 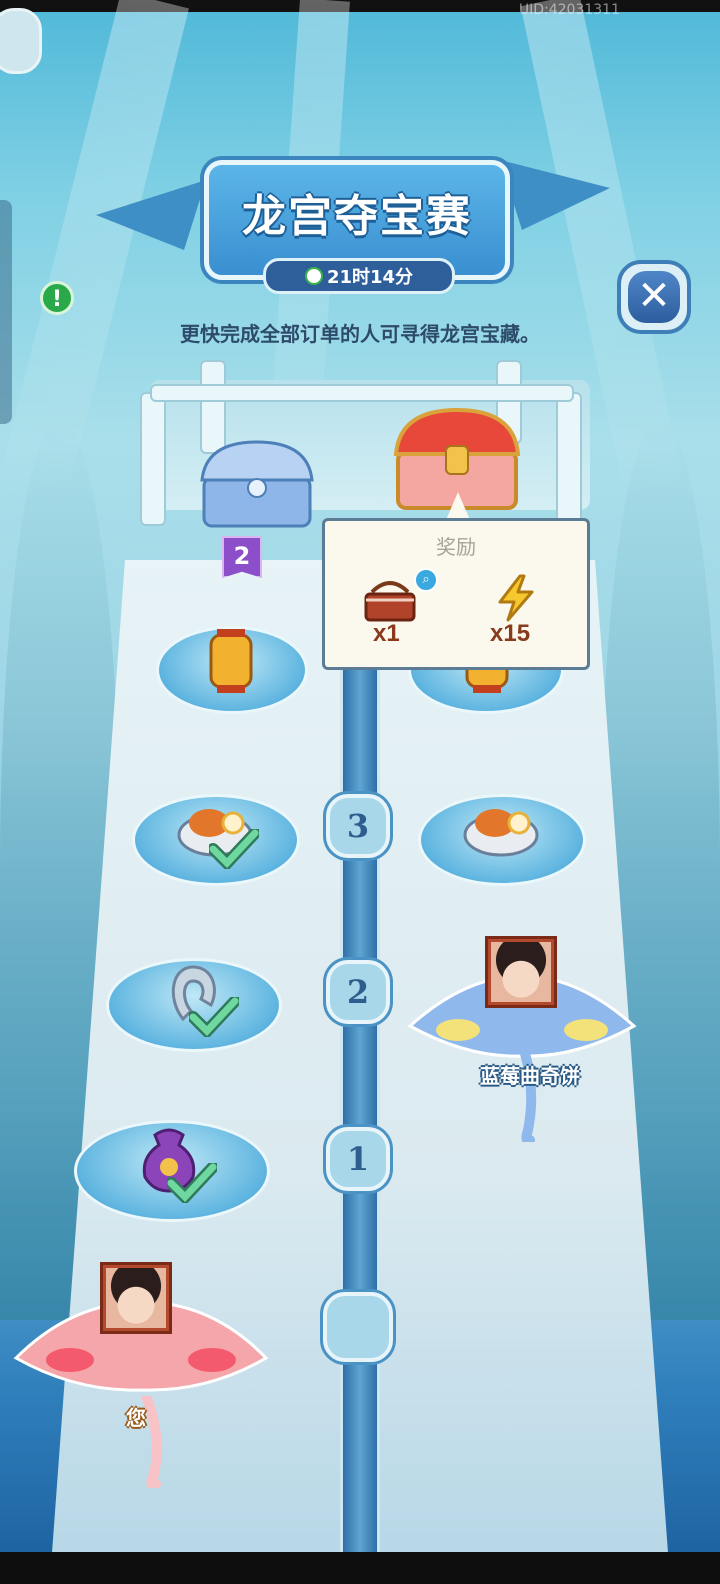 What do you see at coordinates (458, 506) in the screenshot?
I see `popup-pointer` at bounding box center [458, 506].